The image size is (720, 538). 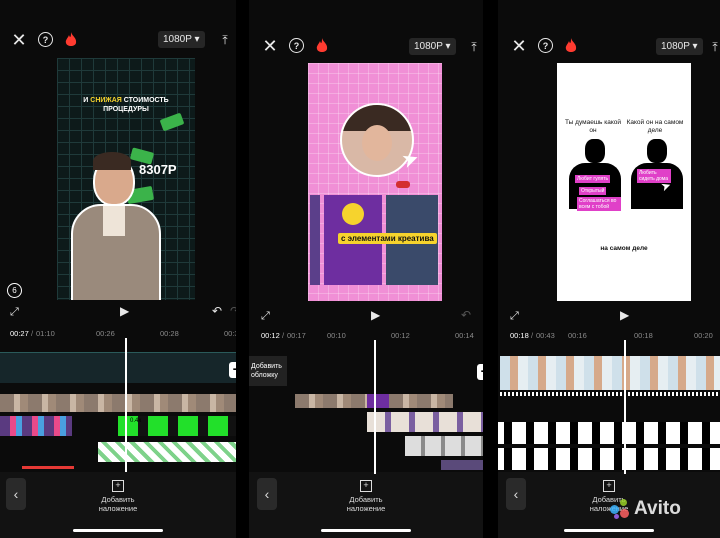 I want to click on video-preview: И СНИЖАЯ СТОИМОСТЬ ПРОЦЕДУРЫ 8307Р 6, so click(x=126, y=179).